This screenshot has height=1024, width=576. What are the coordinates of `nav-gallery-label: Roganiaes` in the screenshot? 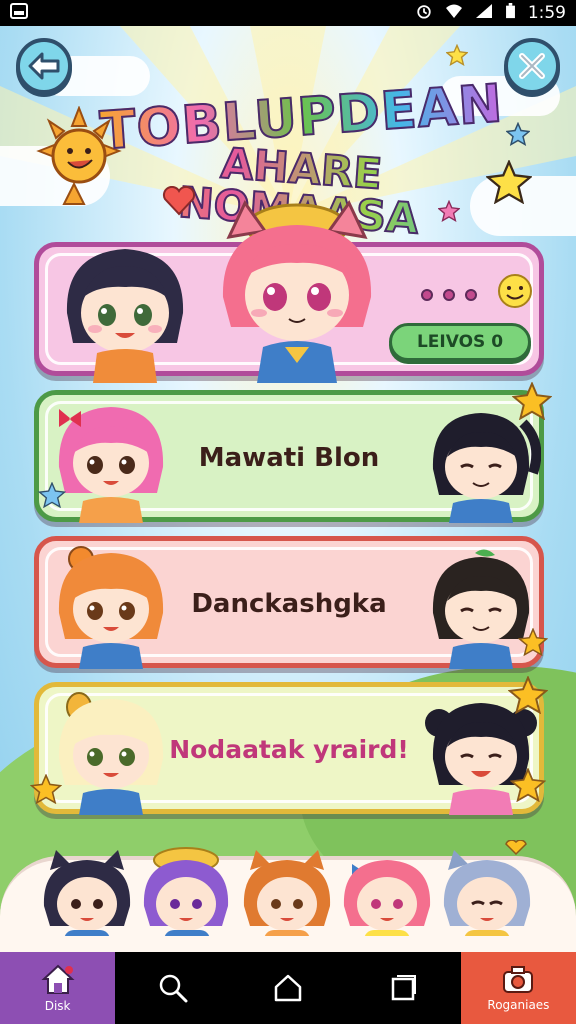 It's located at (518, 1005).